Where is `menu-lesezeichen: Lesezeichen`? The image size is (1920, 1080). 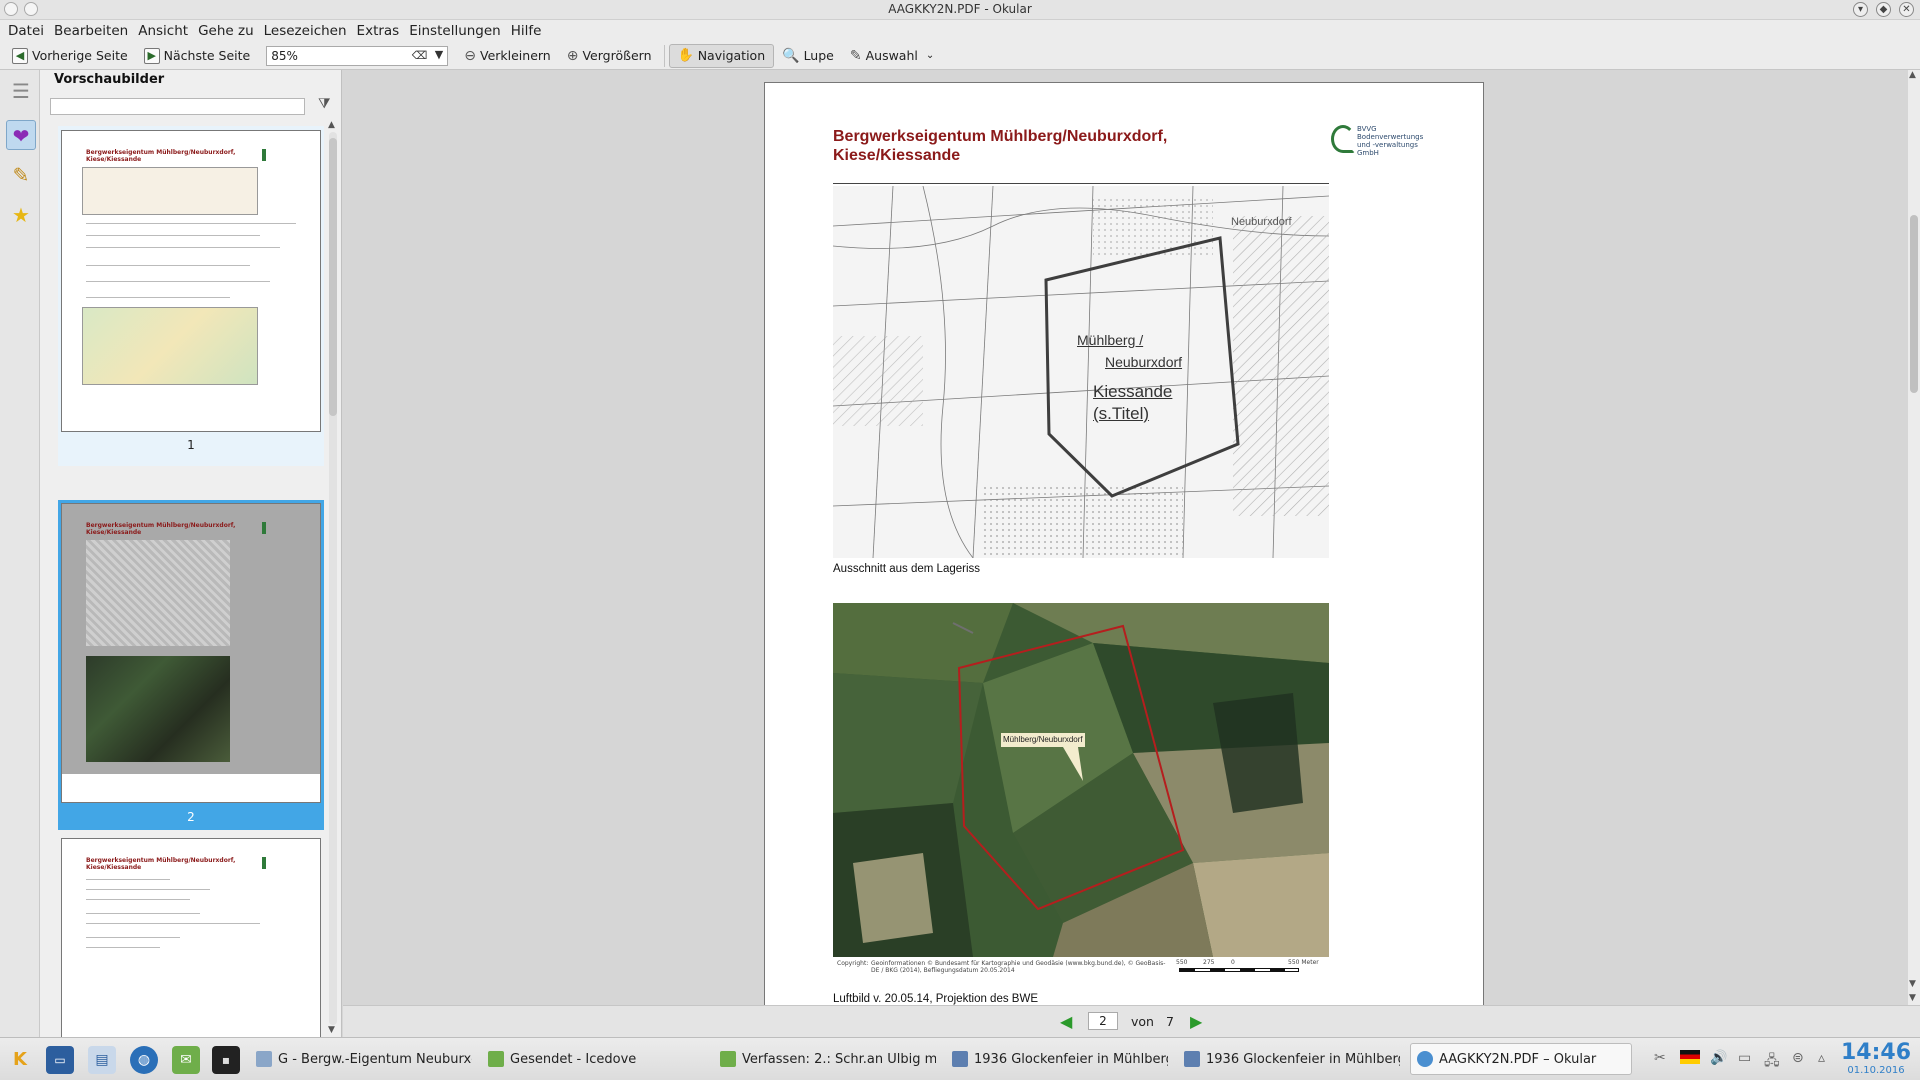 menu-lesezeichen: Lesezeichen is located at coordinates (308, 31).